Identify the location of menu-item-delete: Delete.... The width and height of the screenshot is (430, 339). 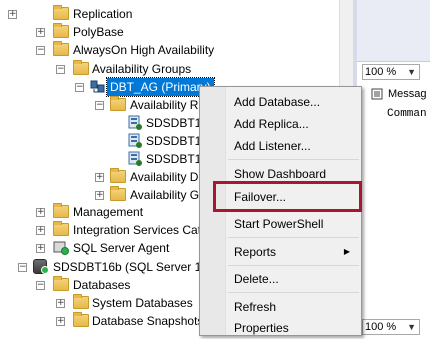
(256, 279).